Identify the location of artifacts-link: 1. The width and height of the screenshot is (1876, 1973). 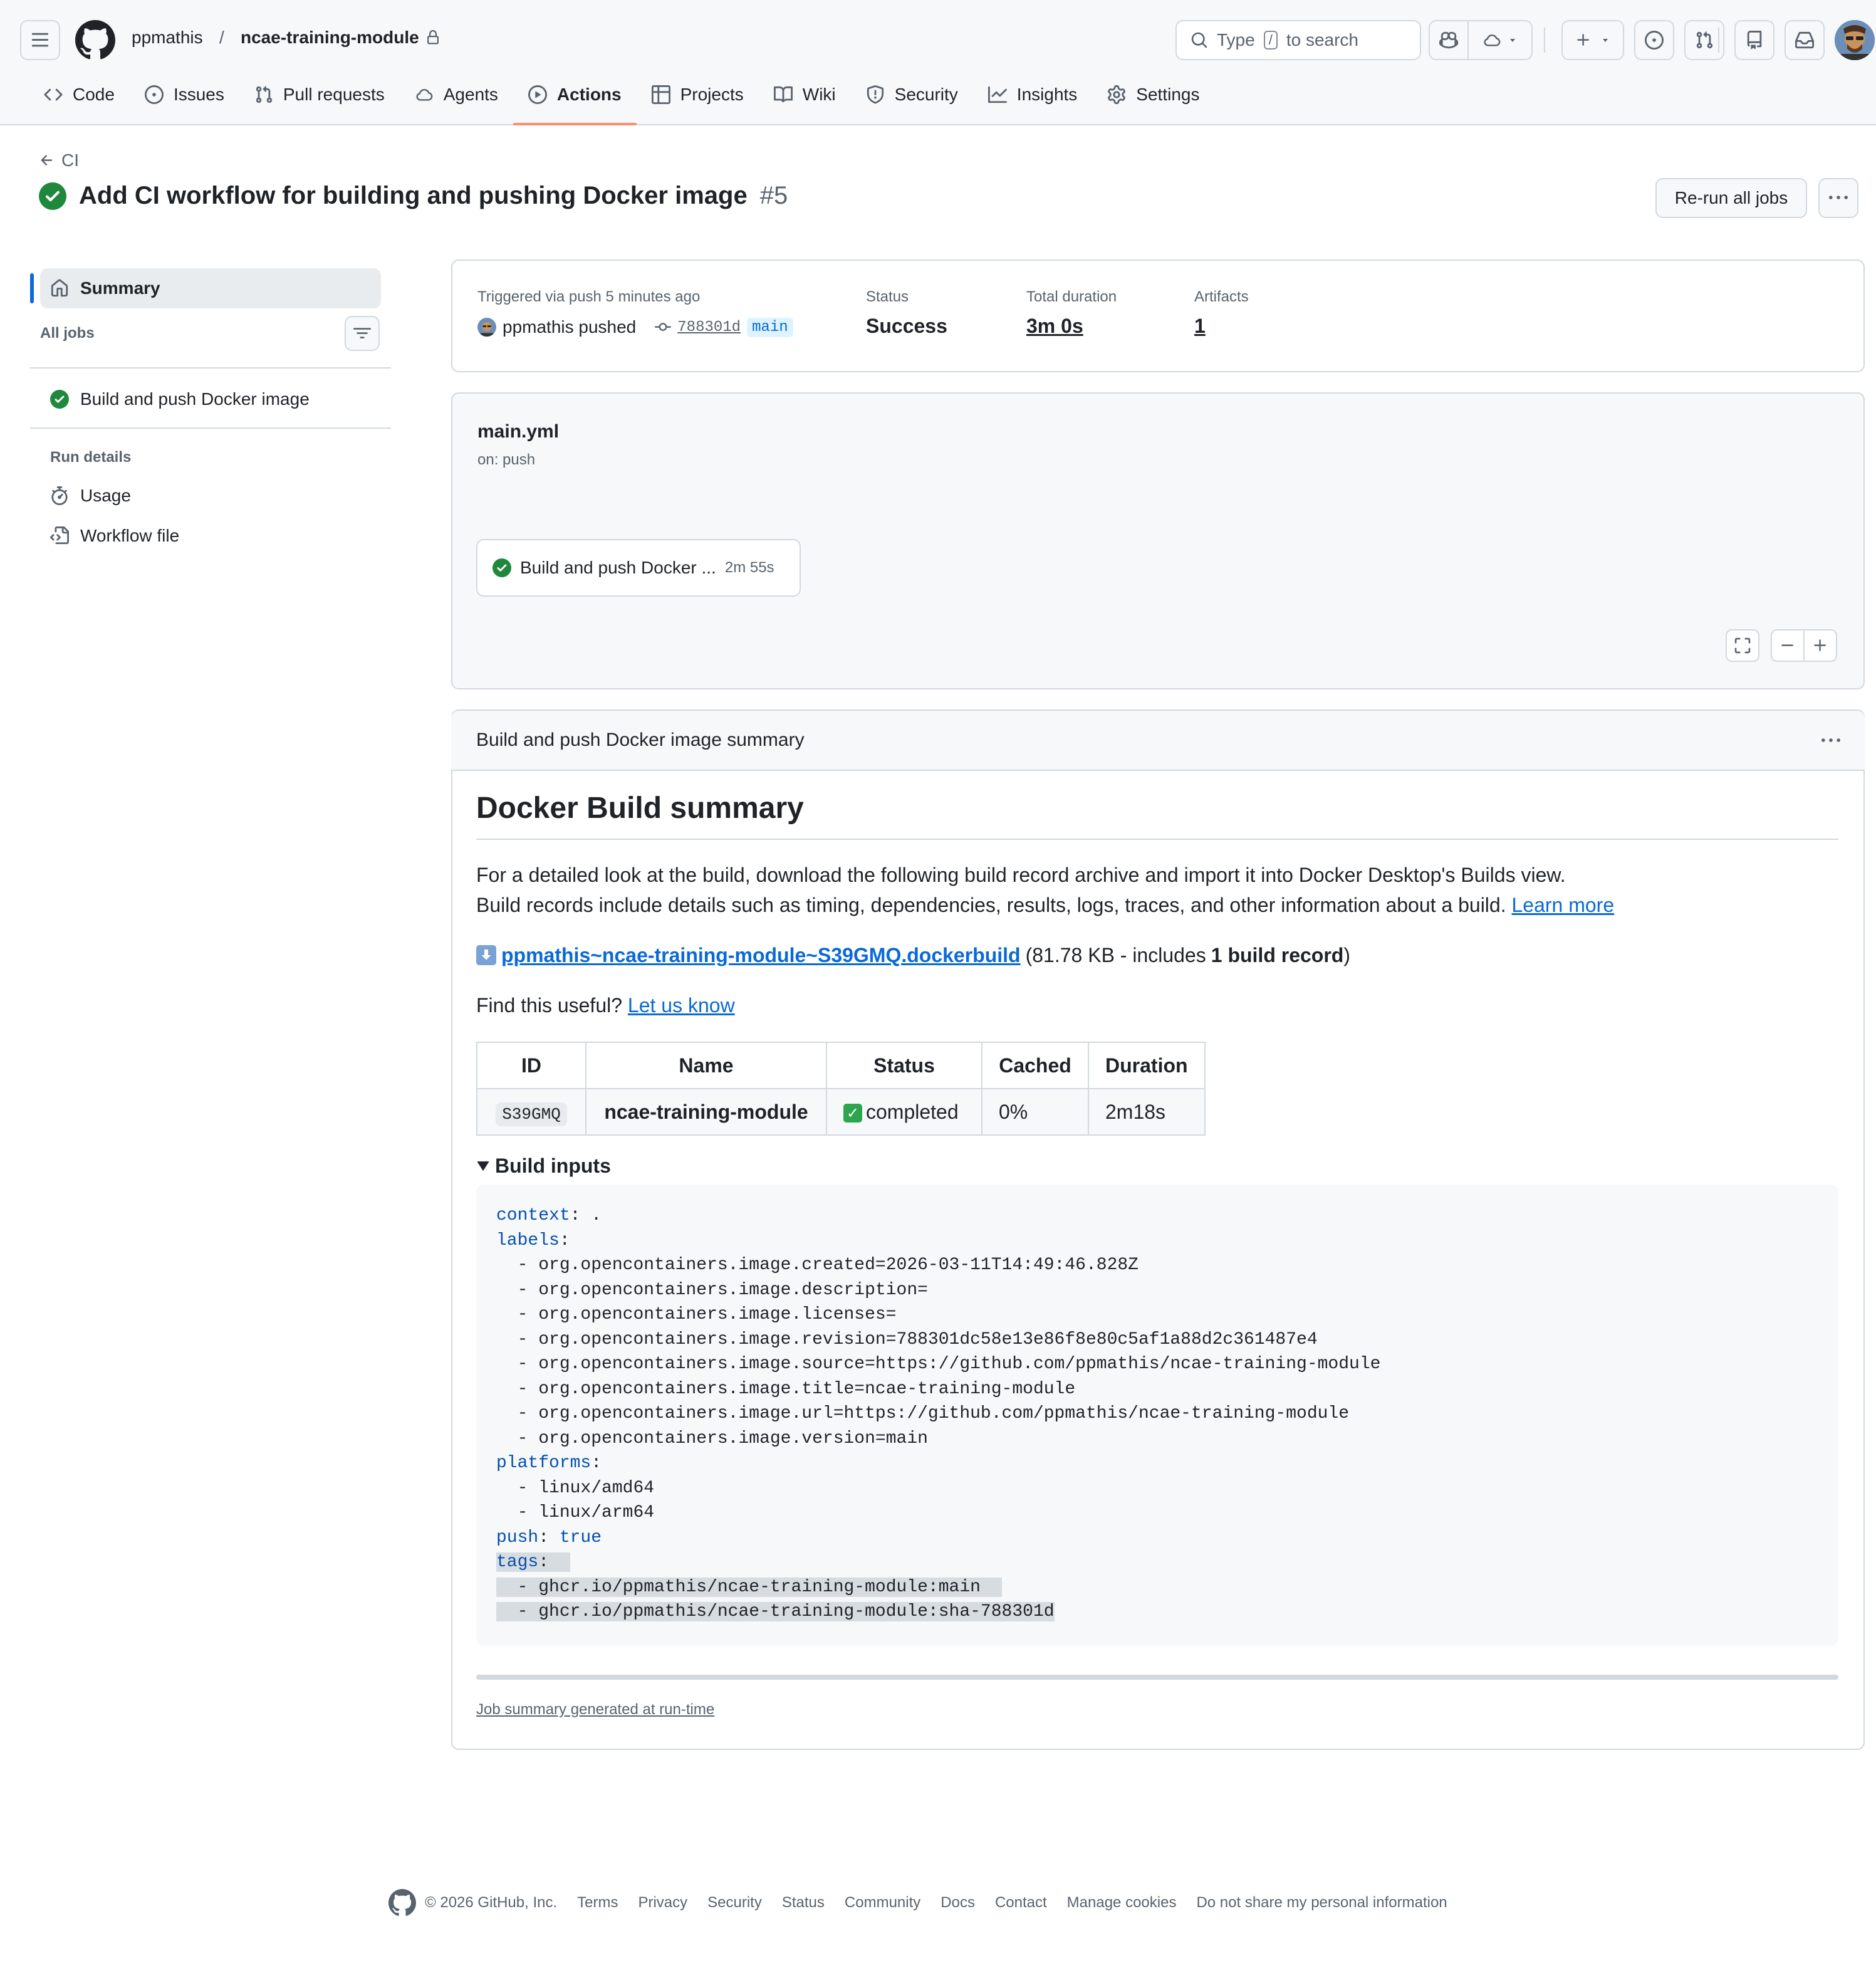
(1200, 327).